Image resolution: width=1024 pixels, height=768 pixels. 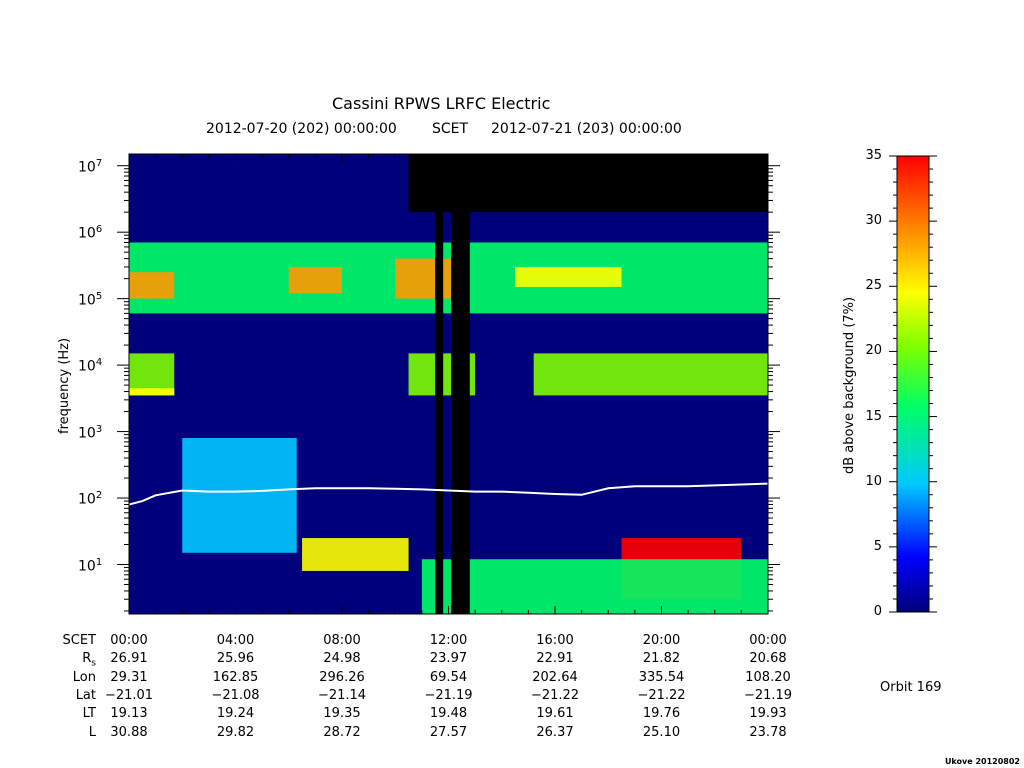 What do you see at coordinates (235, 695) in the screenshot?
I see `ephemeris-value: −21.08` at bounding box center [235, 695].